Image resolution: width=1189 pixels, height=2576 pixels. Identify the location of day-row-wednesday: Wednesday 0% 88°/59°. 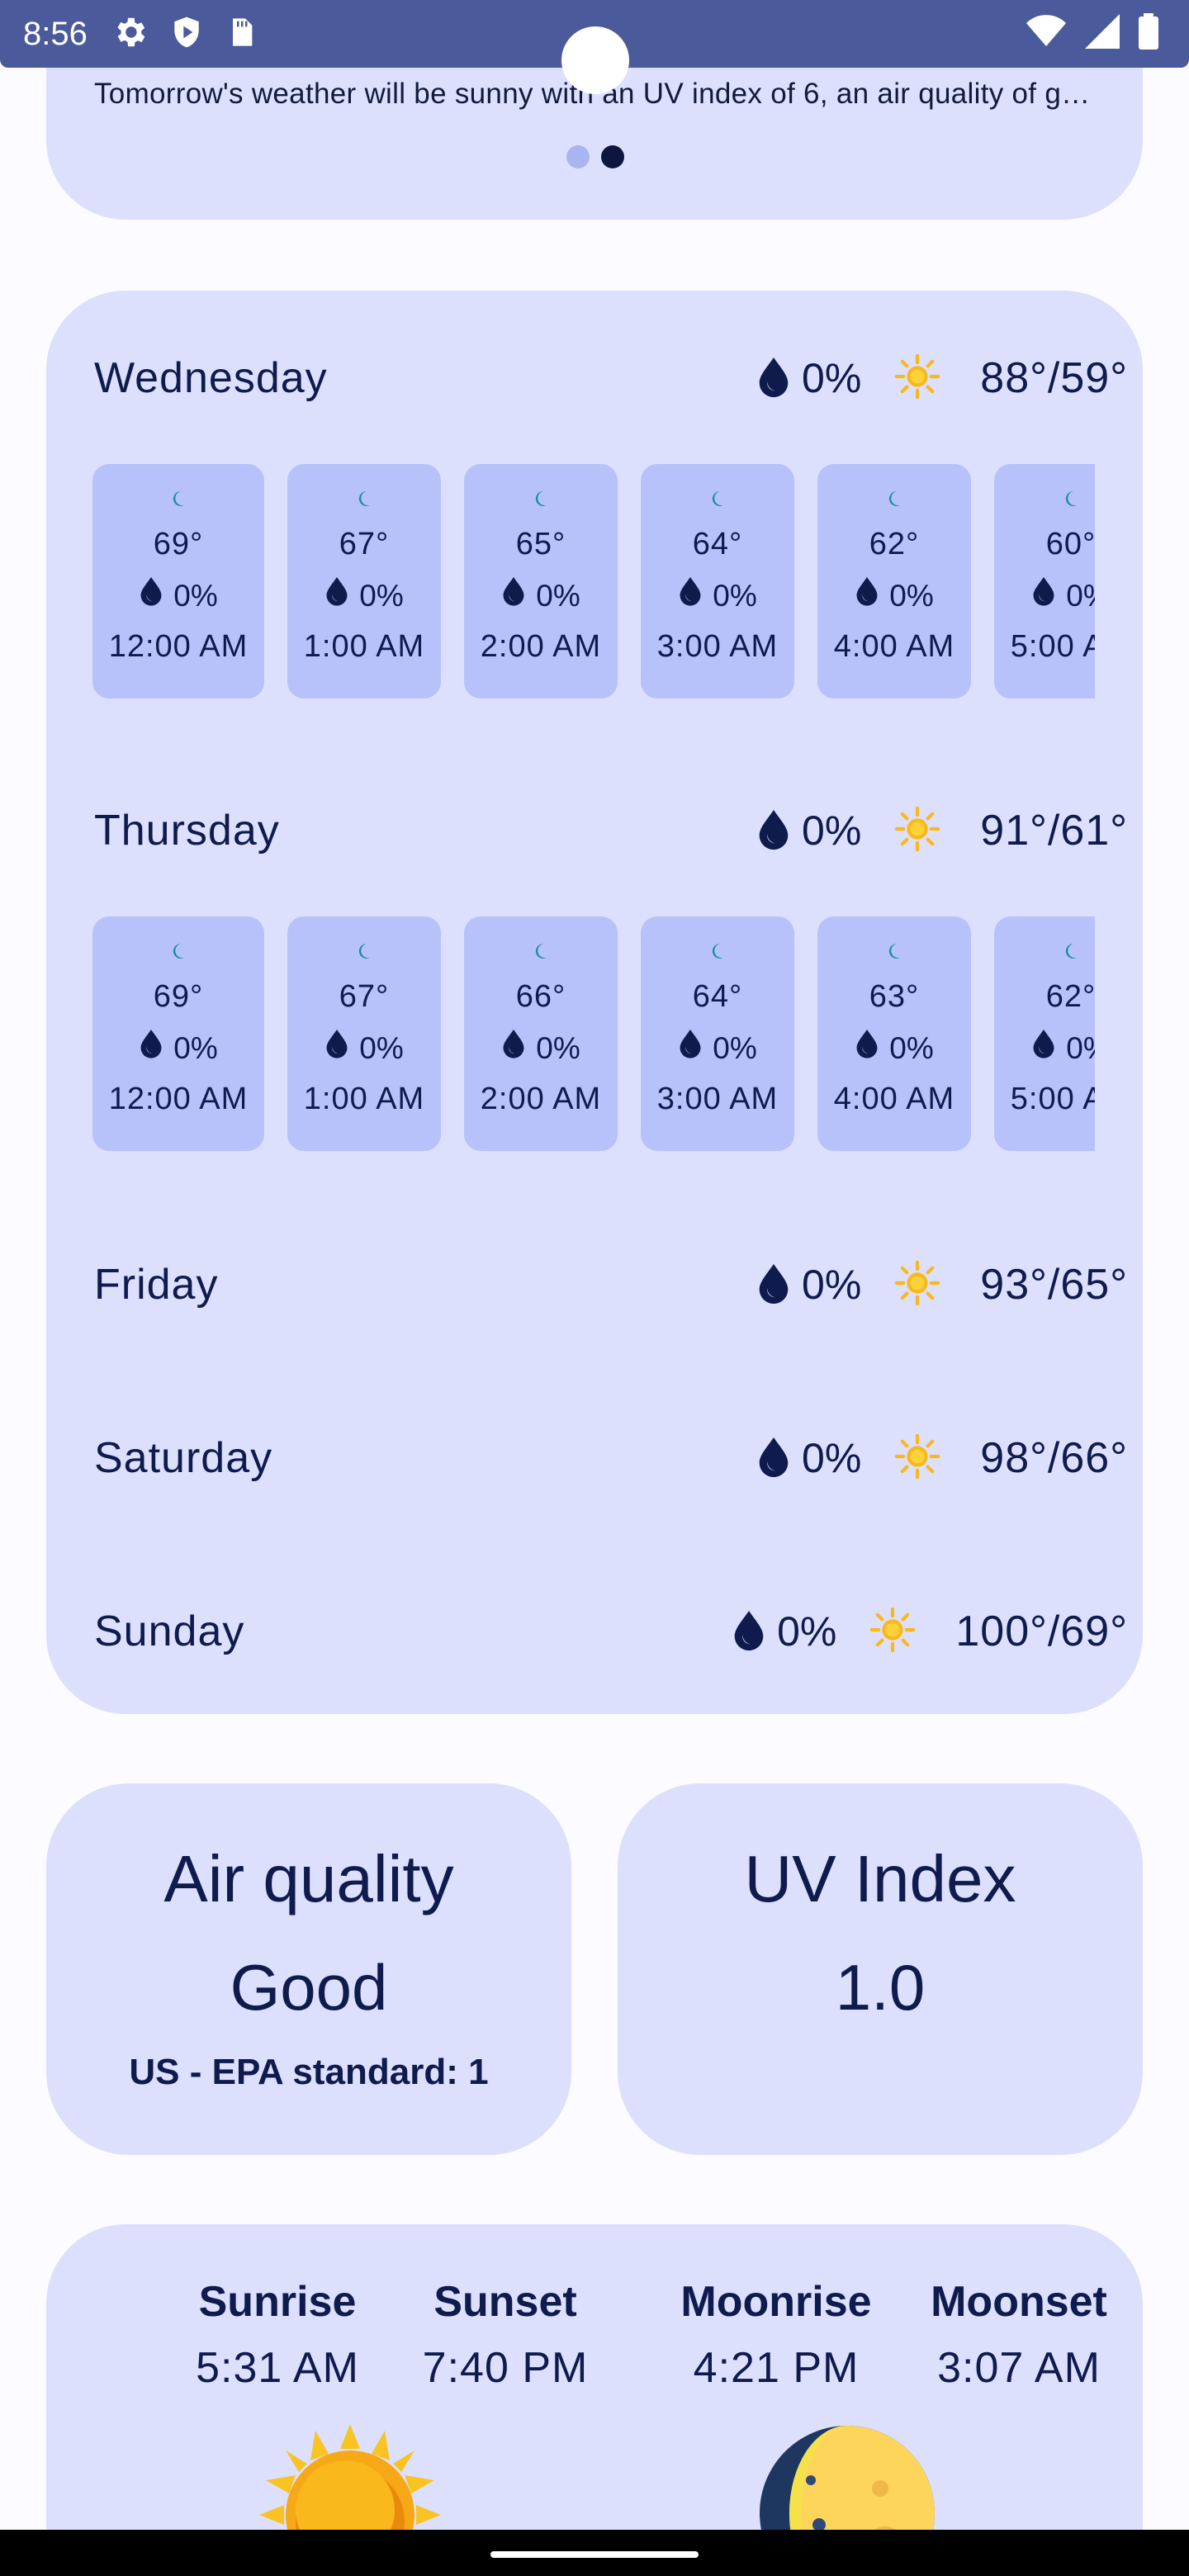
(611, 378).